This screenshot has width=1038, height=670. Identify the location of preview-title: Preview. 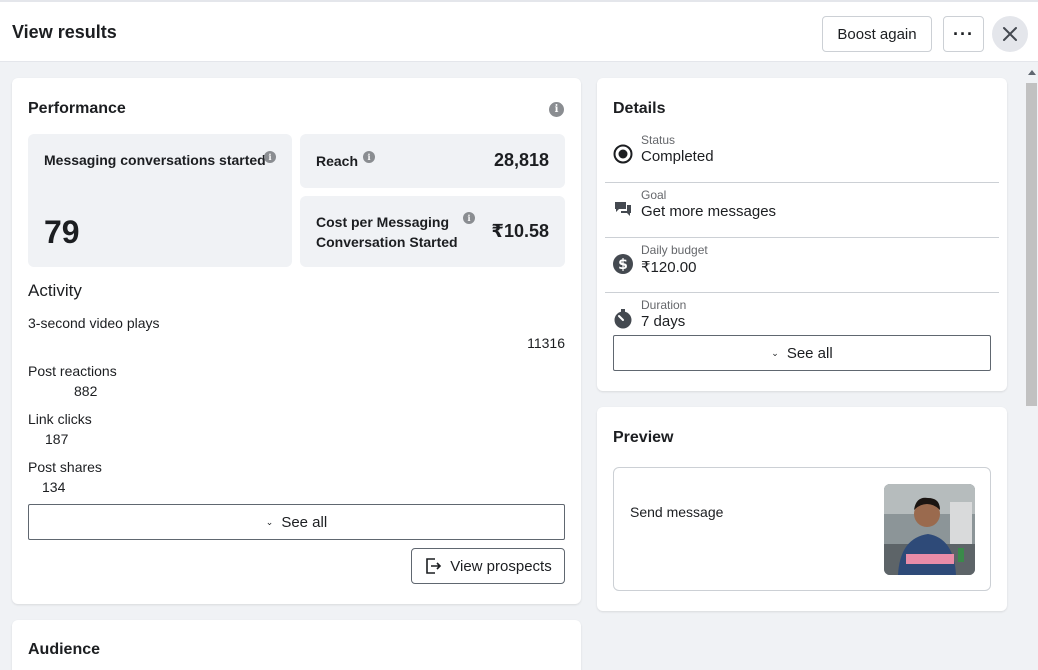
(643, 437).